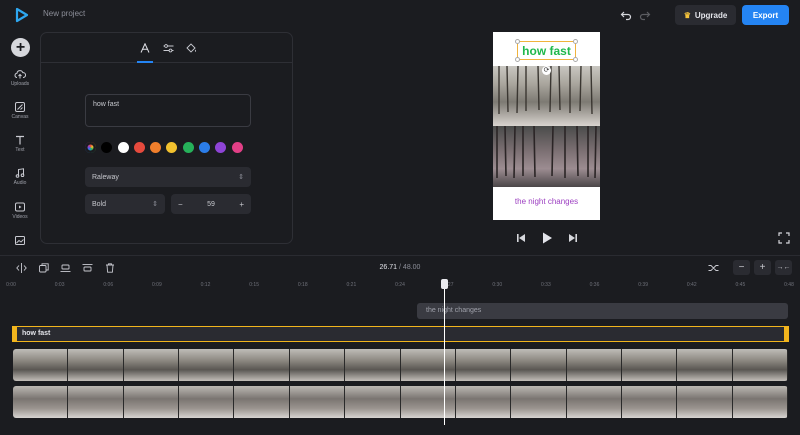 This screenshot has height=435, width=800. Describe the element at coordinates (65, 268) in the screenshot. I see `align-bottom-button` at that location.